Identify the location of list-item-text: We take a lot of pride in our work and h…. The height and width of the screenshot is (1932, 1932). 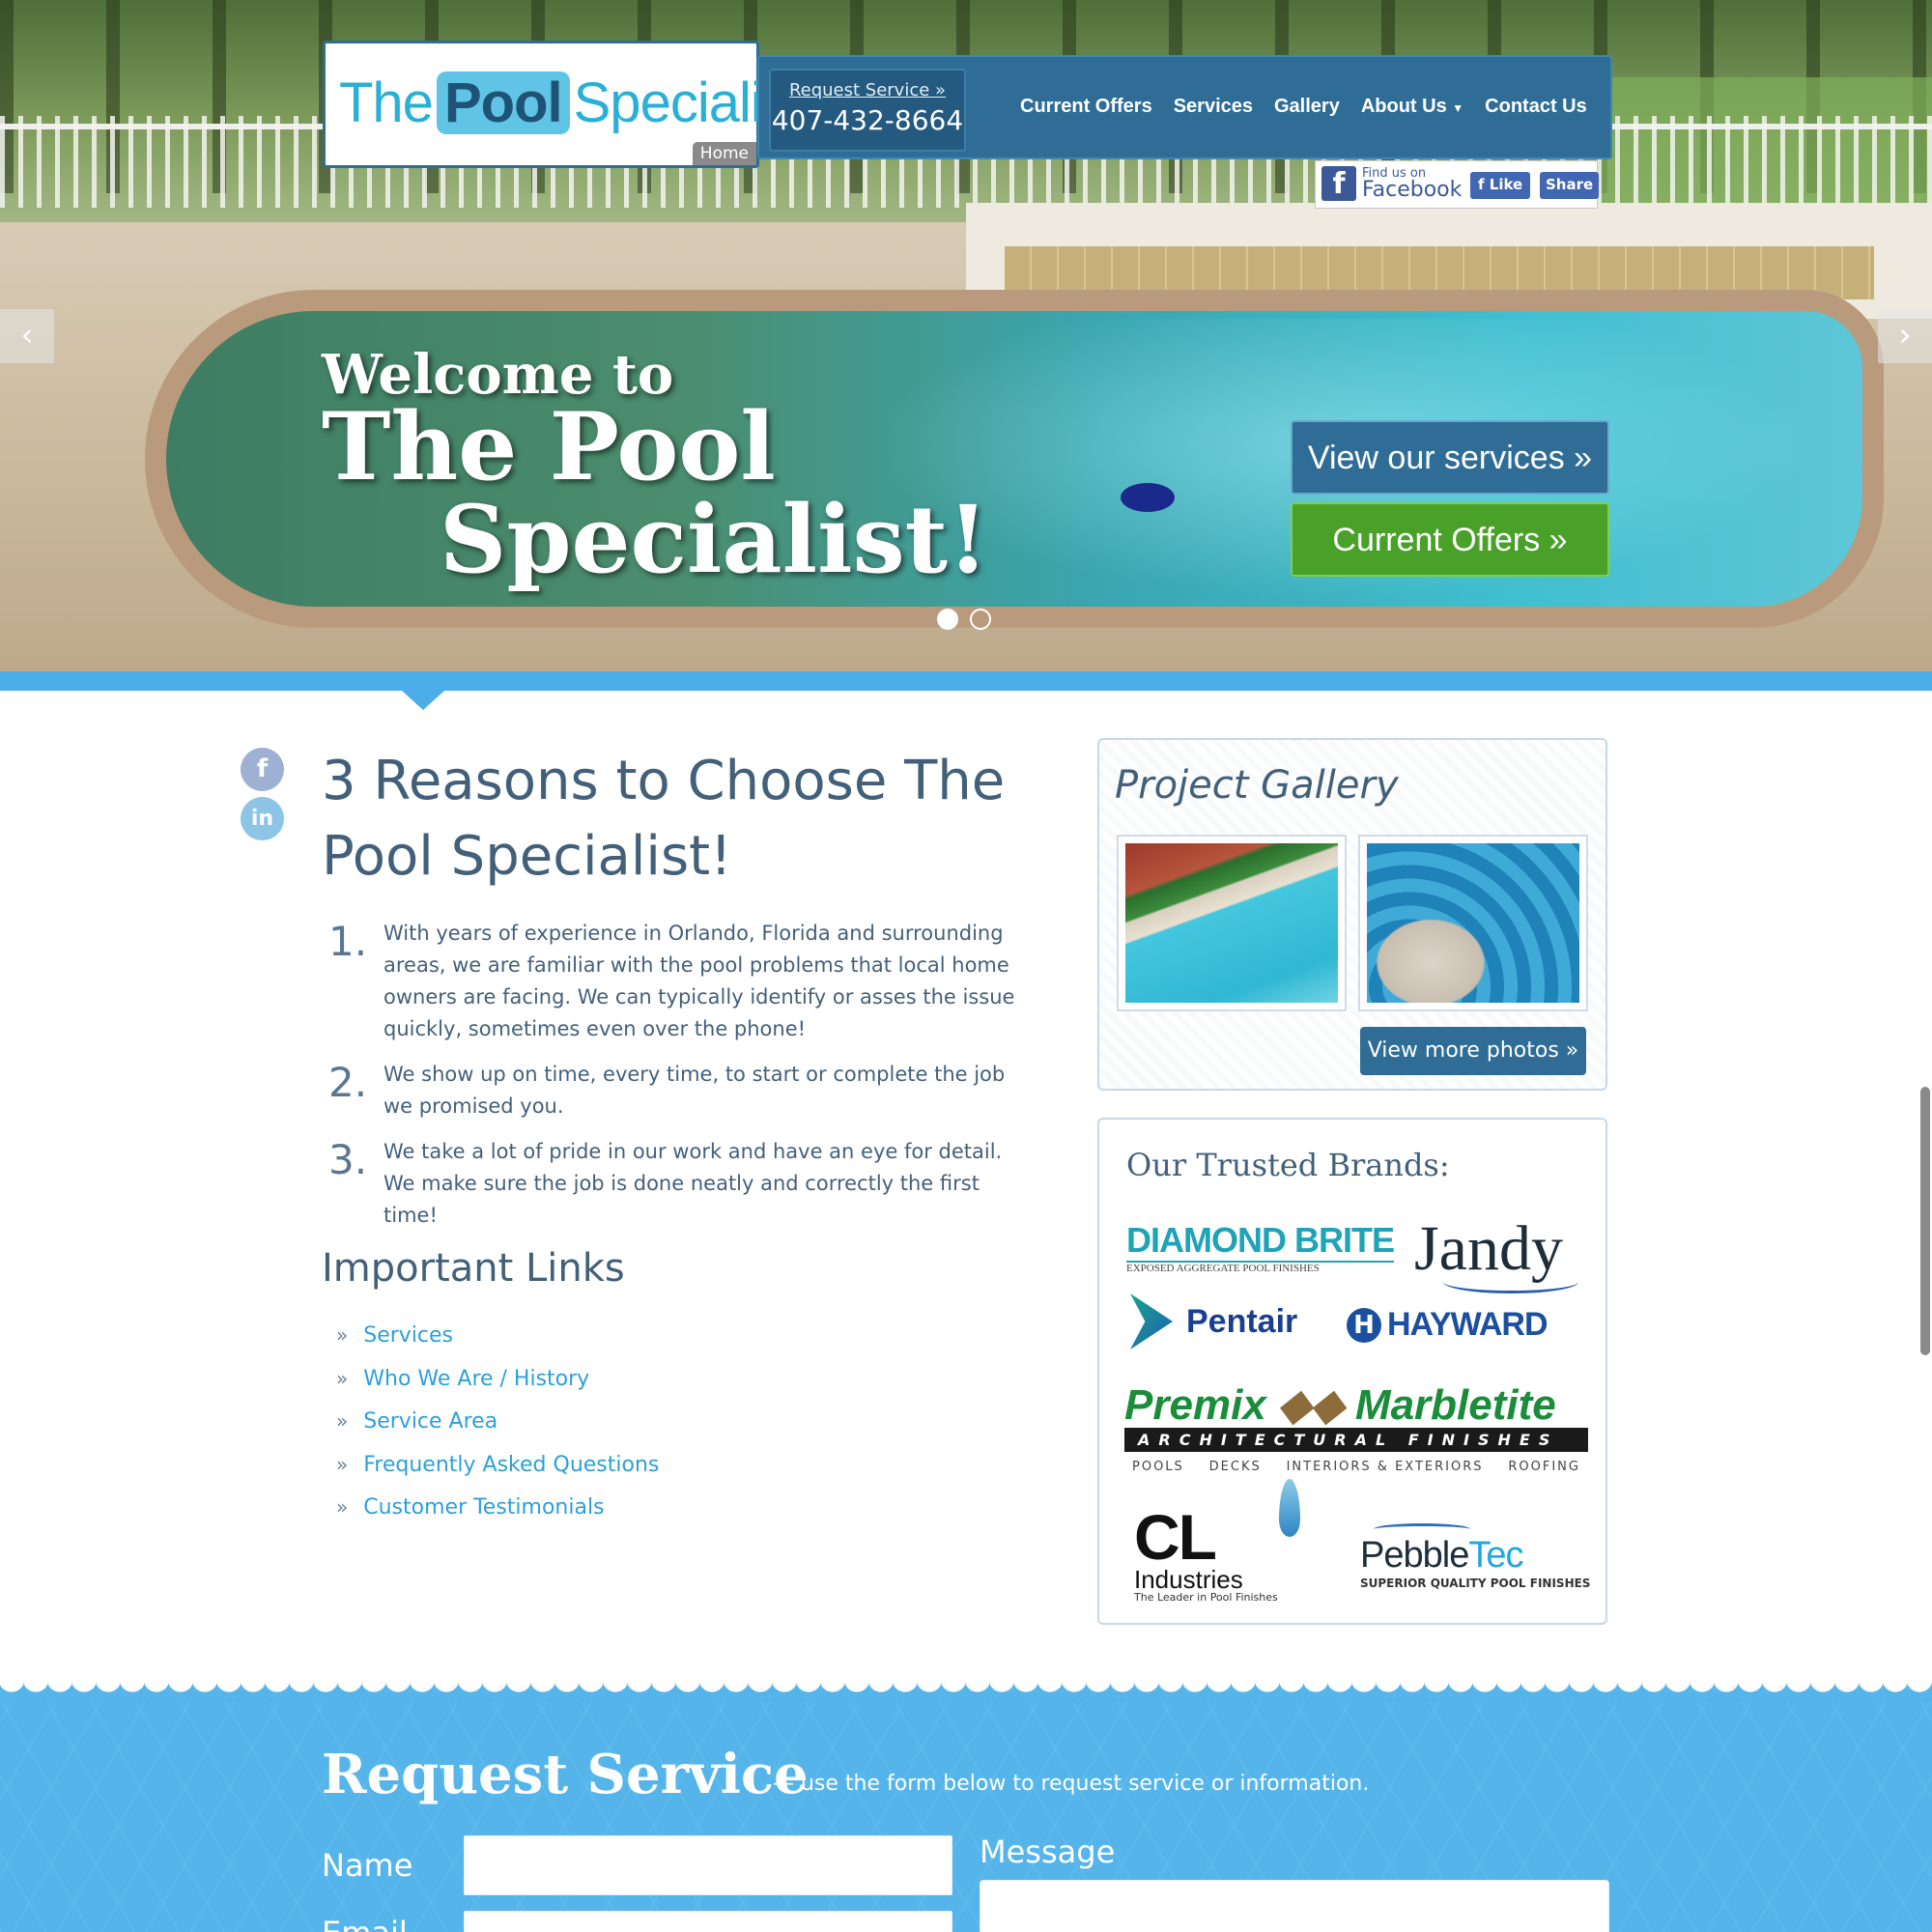
(693, 1183).